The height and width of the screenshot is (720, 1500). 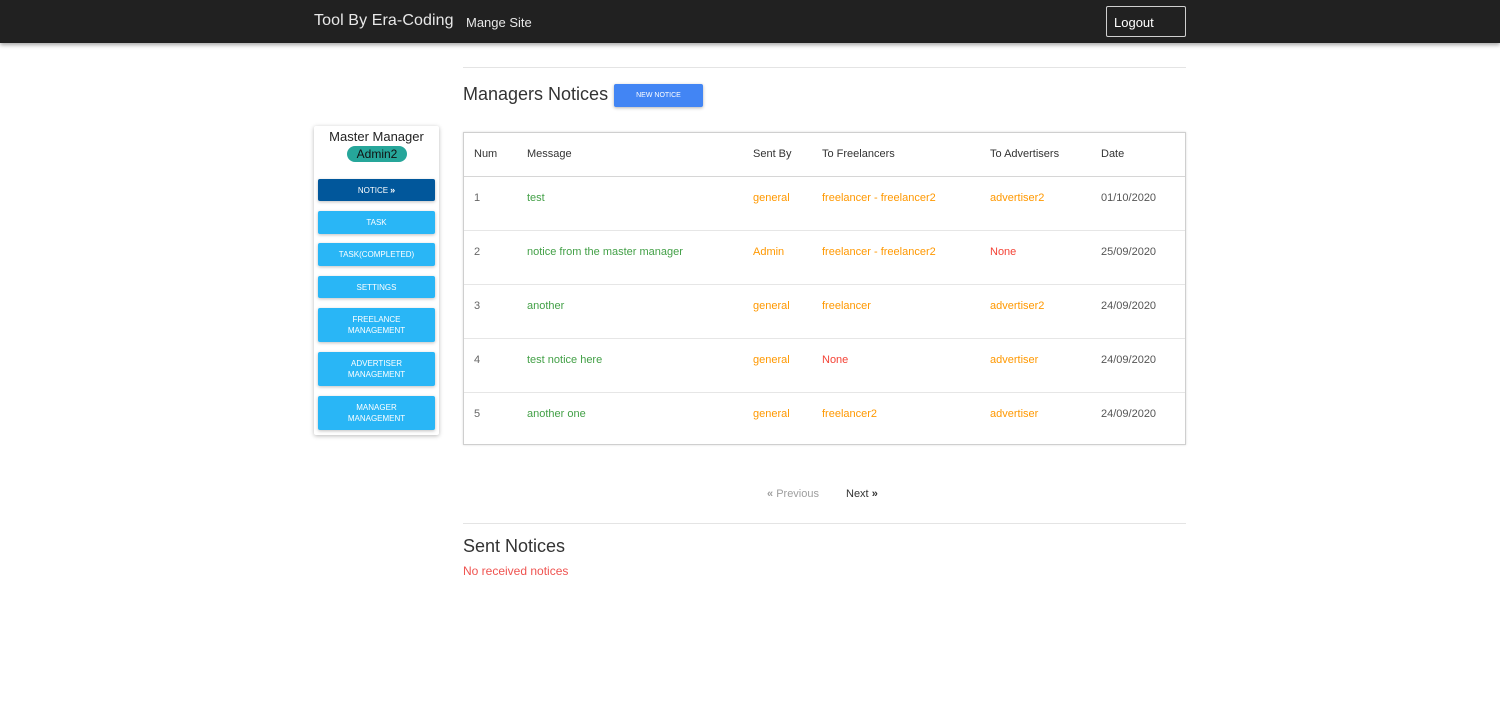 What do you see at coordinates (384, 21) in the screenshot?
I see `brand-logo: Tool By Era-Coding` at bounding box center [384, 21].